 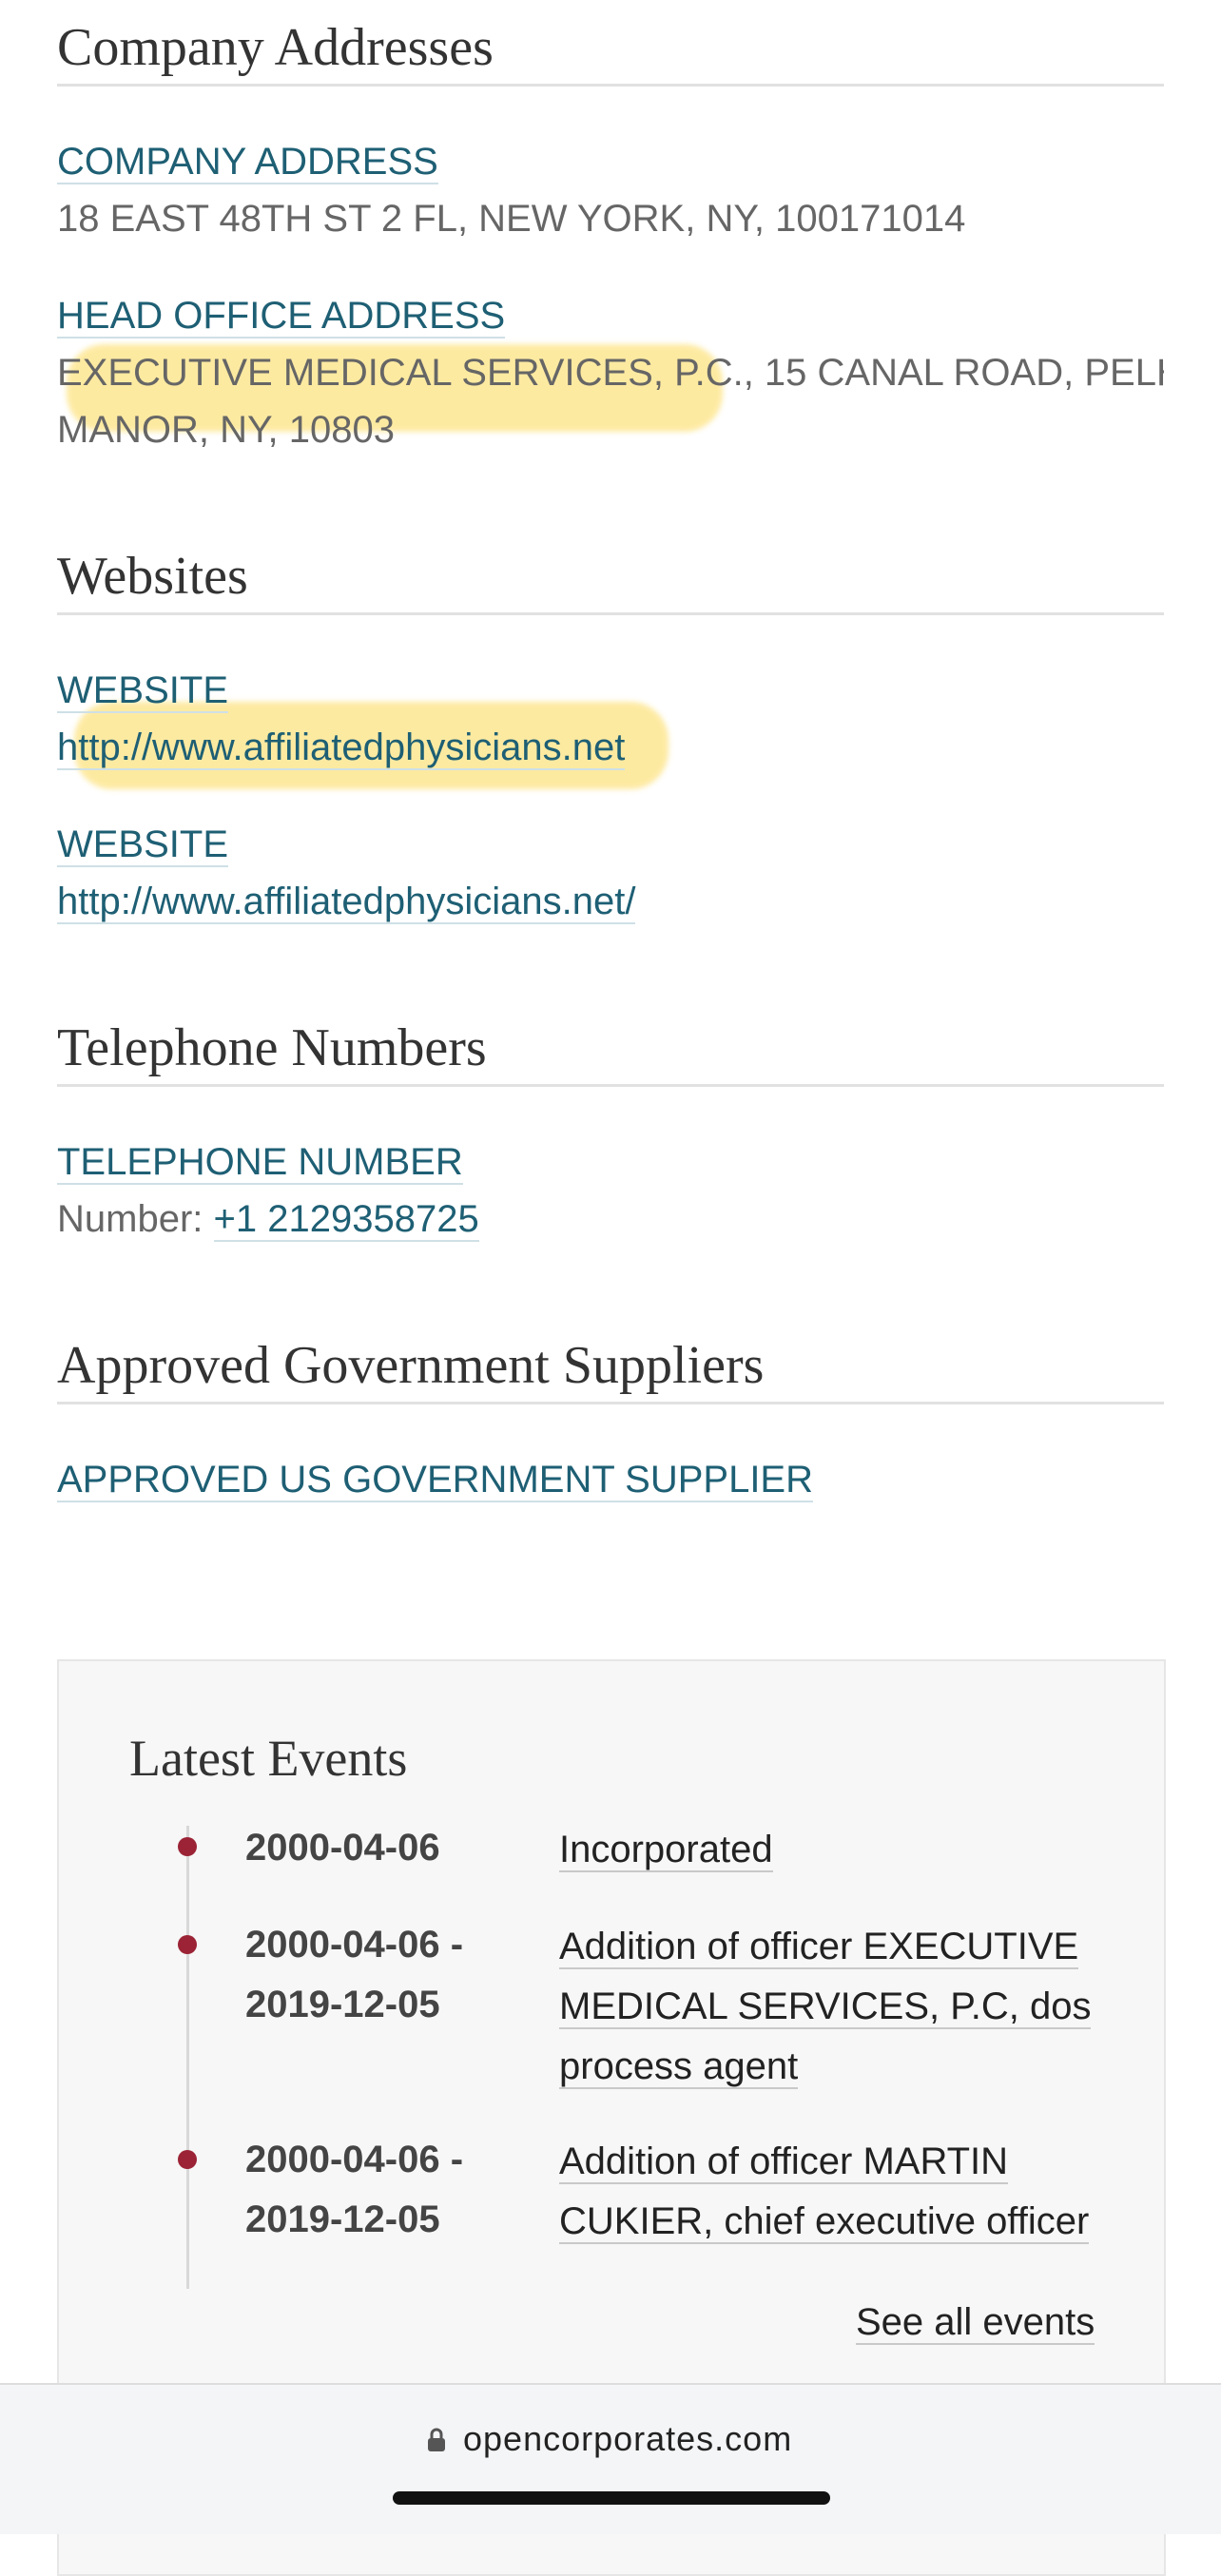 I want to click on event-description: Incorporated, so click(x=844, y=1850).